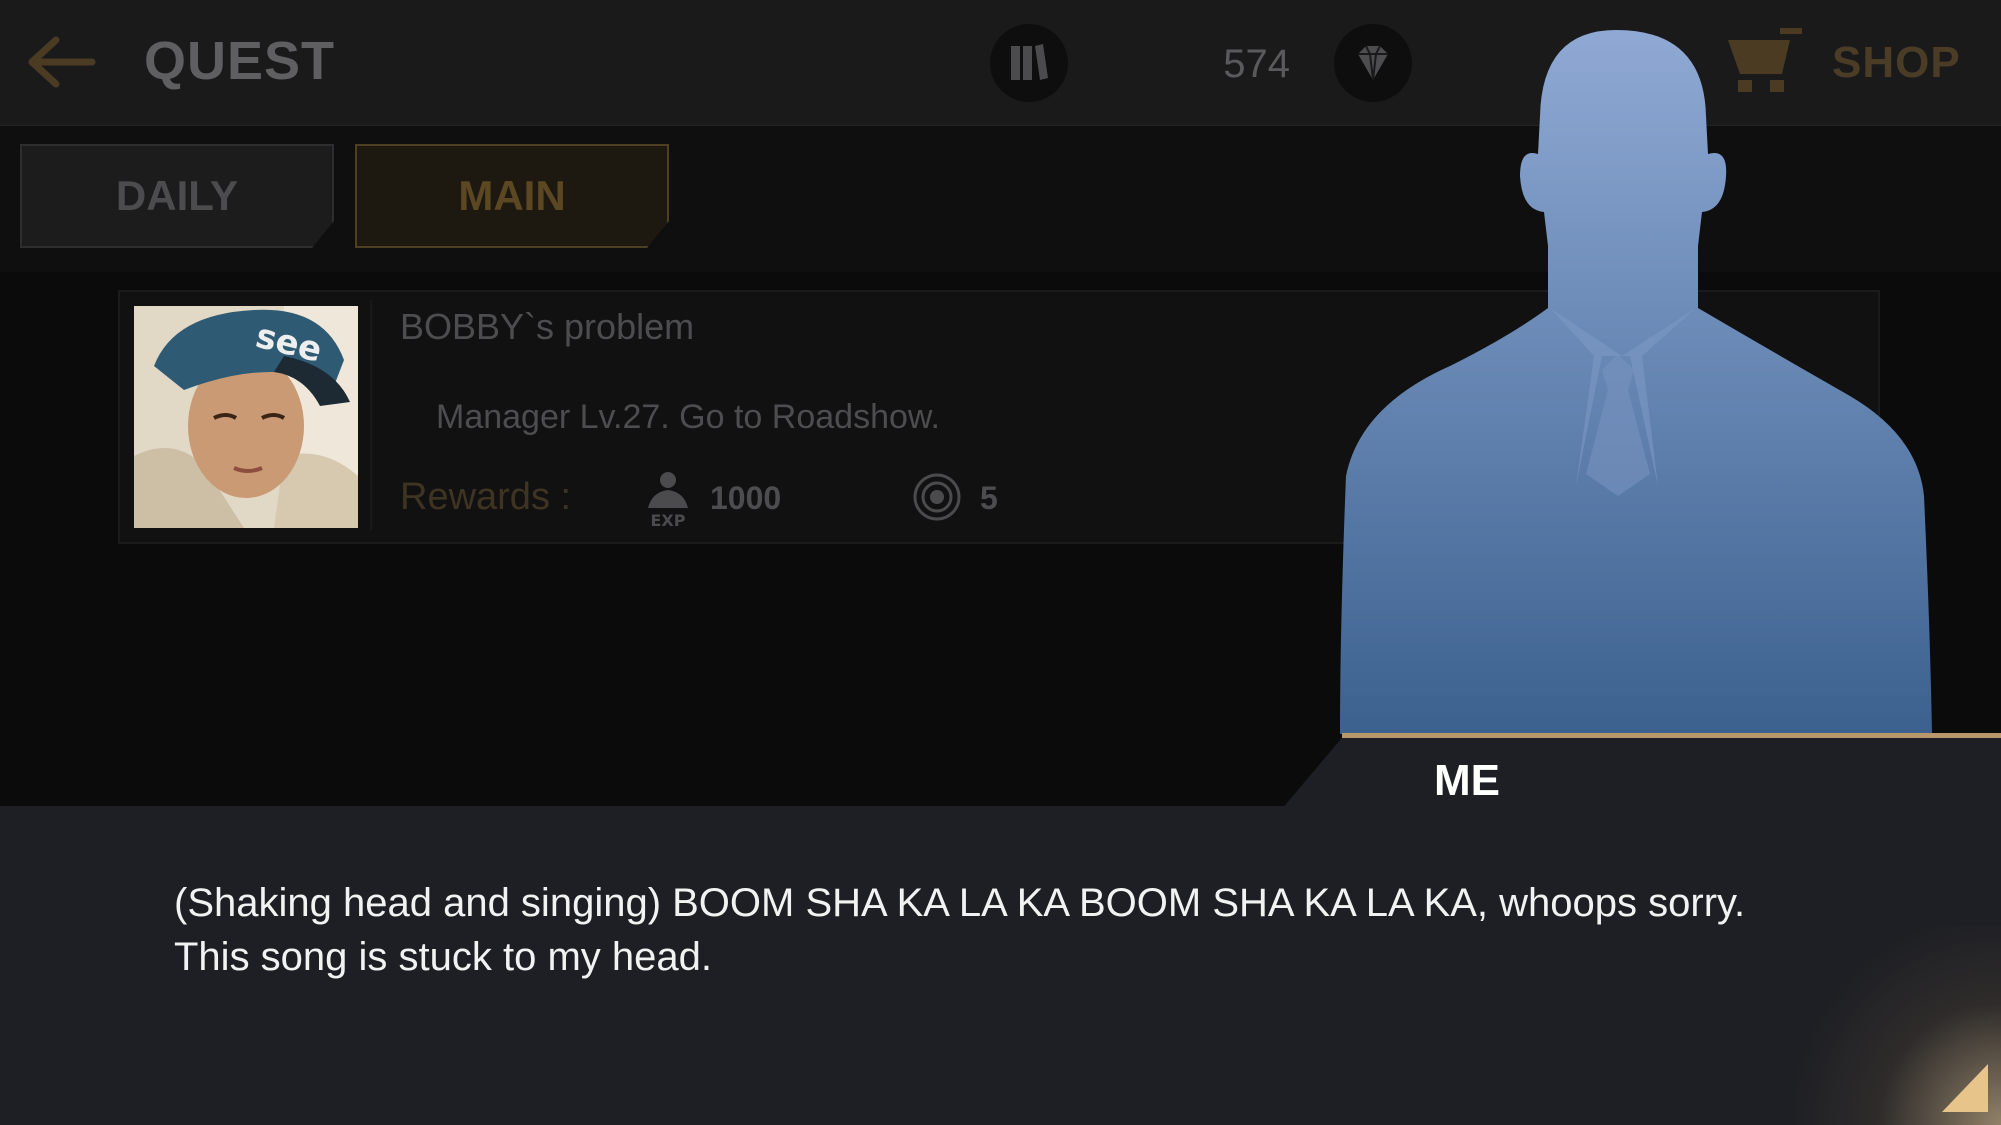  I want to click on quest-name: BOBBY`s problem, so click(547, 326).